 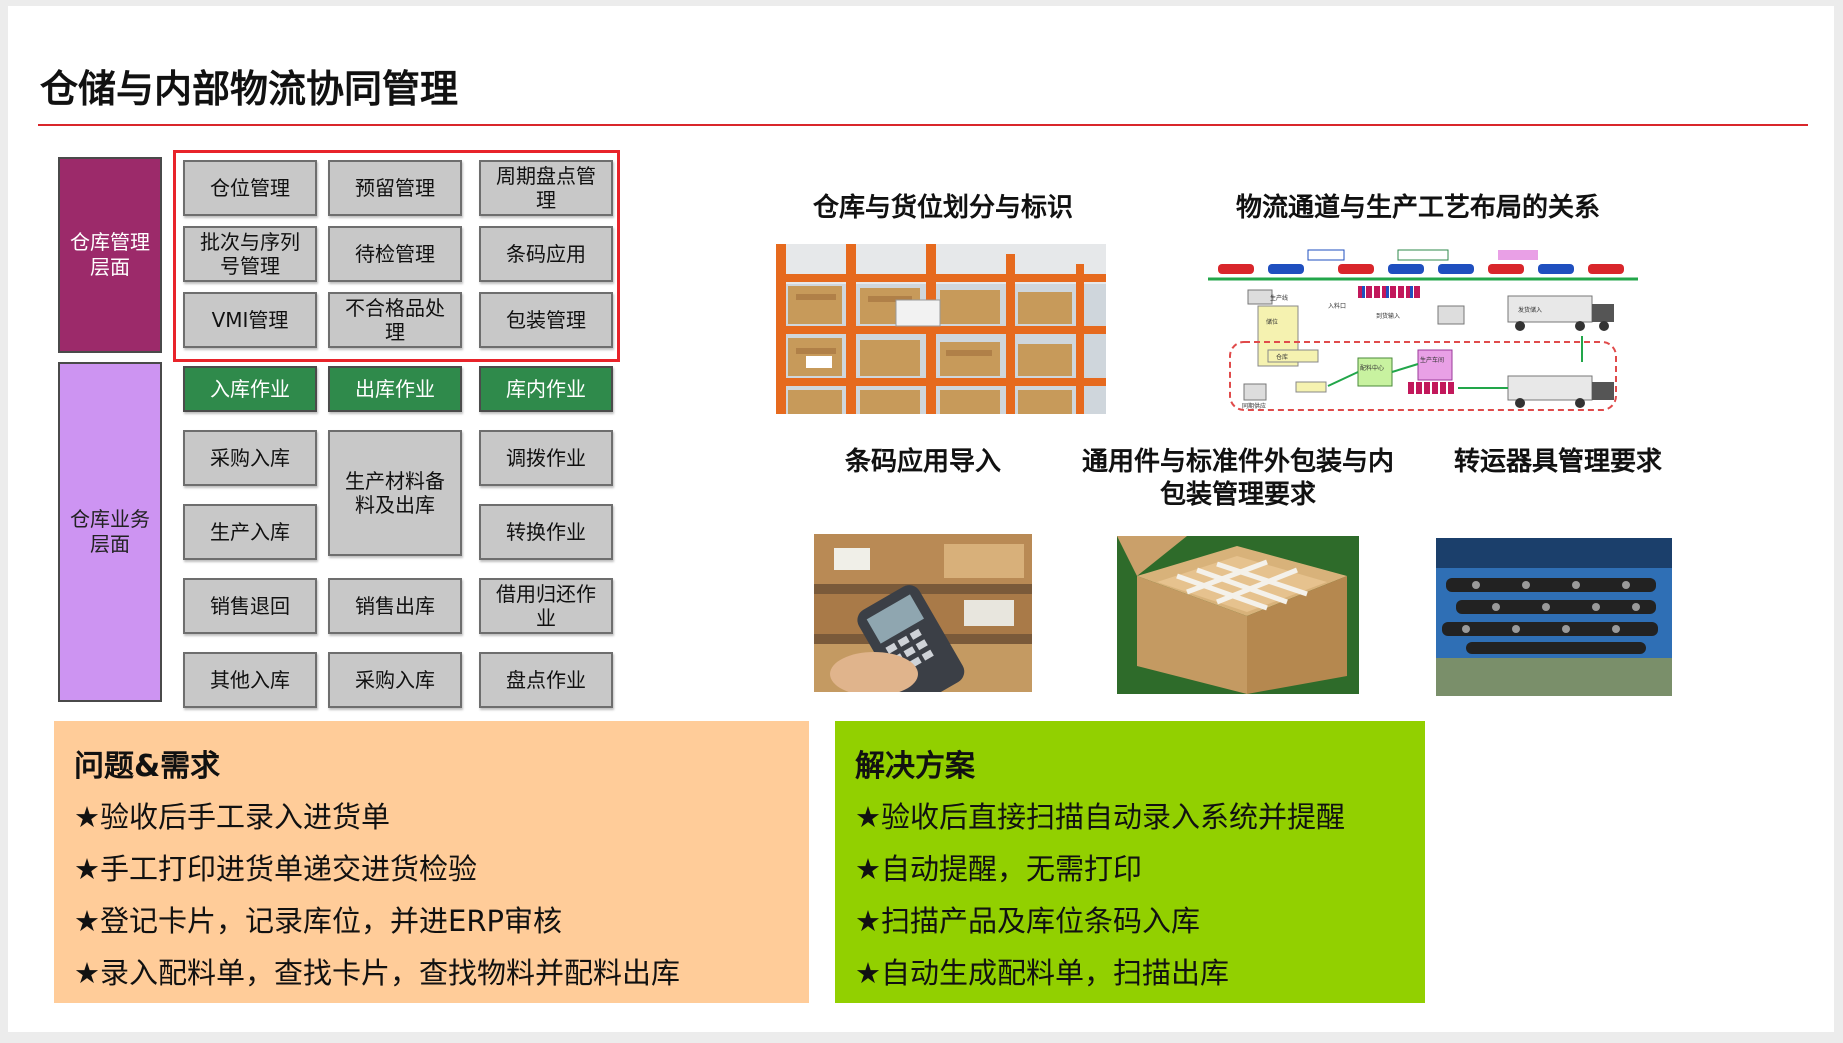 I want to click on solutions-heading: 解决方案, so click(x=915, y=766).